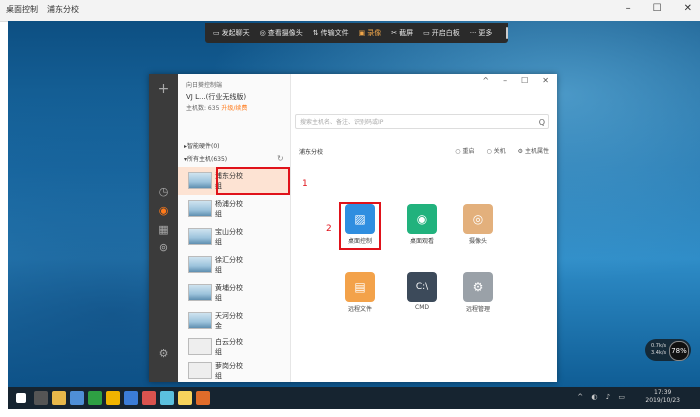  I want to click on tab-host: 浦东分校, so click(63, 9).